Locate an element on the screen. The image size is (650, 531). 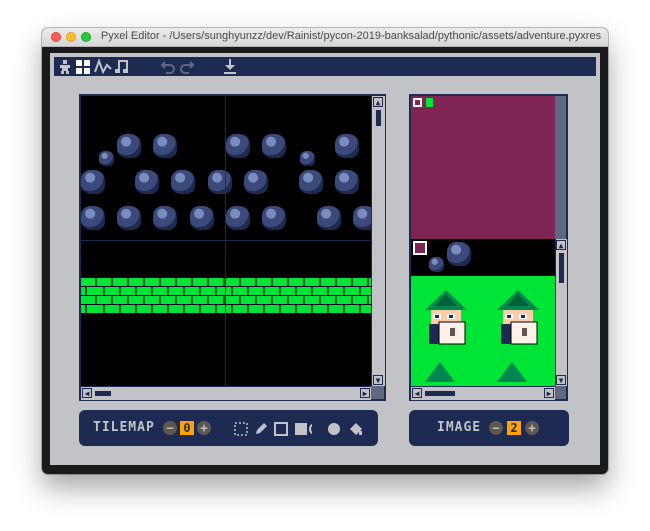
selection-marker is located at coordinates (417, 102).